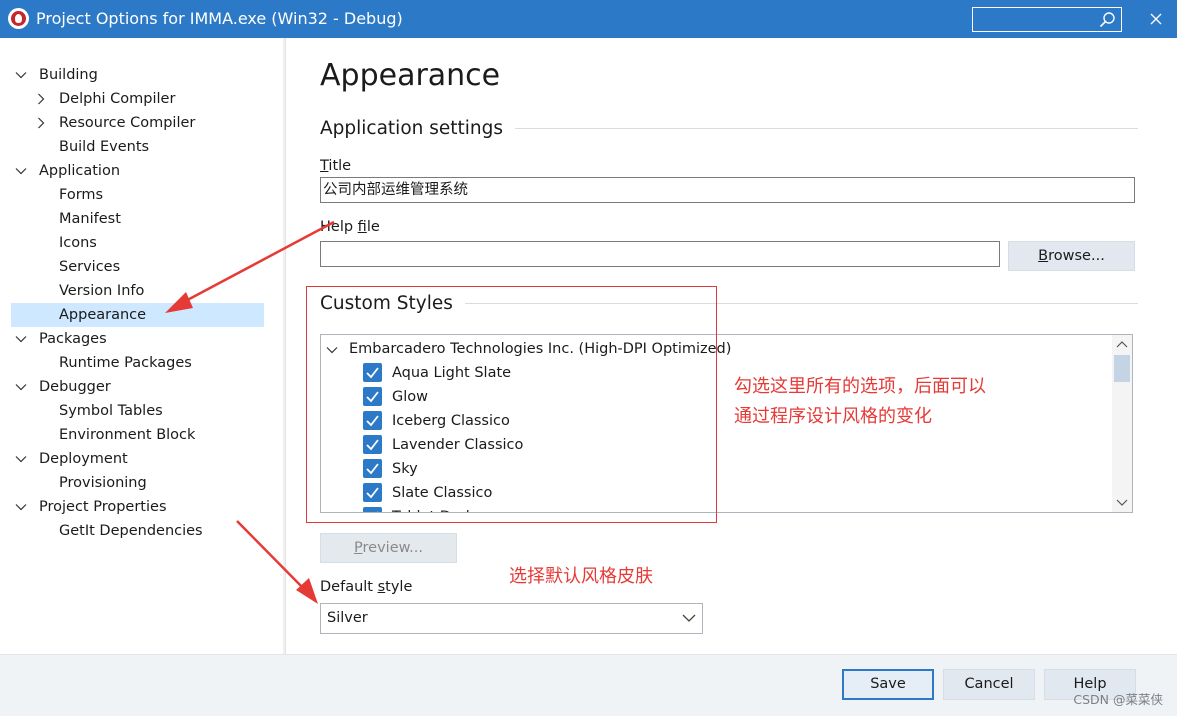 Image resolution: width=1177 pixels, height=716 pixels. I want to click on tree-item-building: Building, so click(132, 75).